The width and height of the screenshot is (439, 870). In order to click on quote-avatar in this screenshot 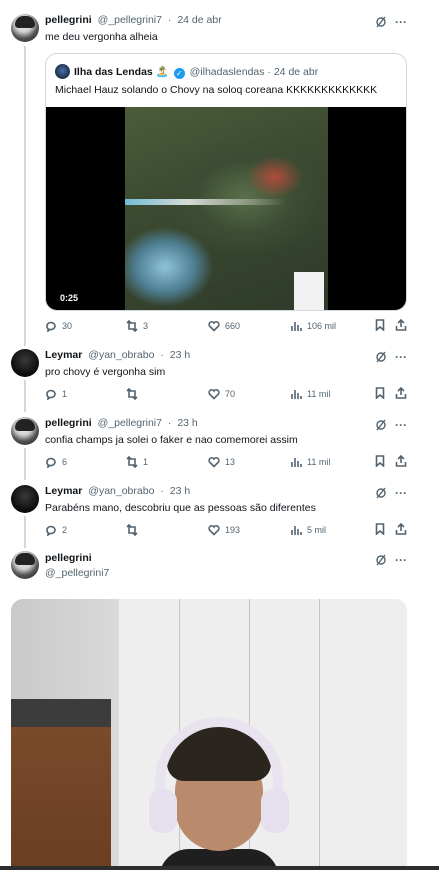, I will do `click(62, 71)`.